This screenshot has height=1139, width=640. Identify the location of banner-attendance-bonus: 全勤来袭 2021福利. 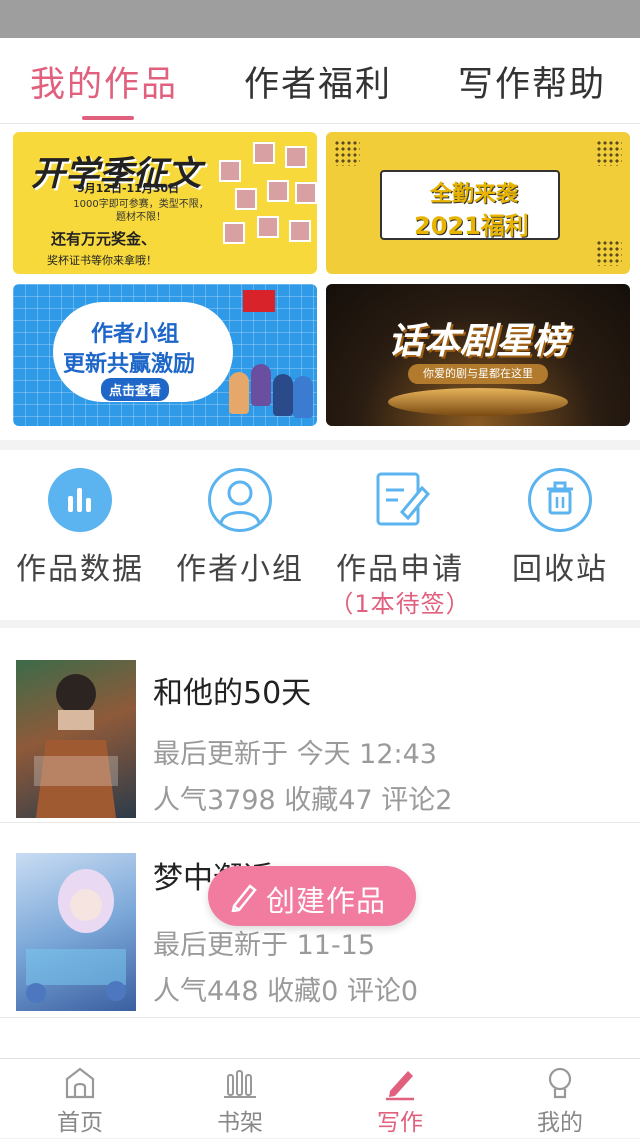
(478, 203).